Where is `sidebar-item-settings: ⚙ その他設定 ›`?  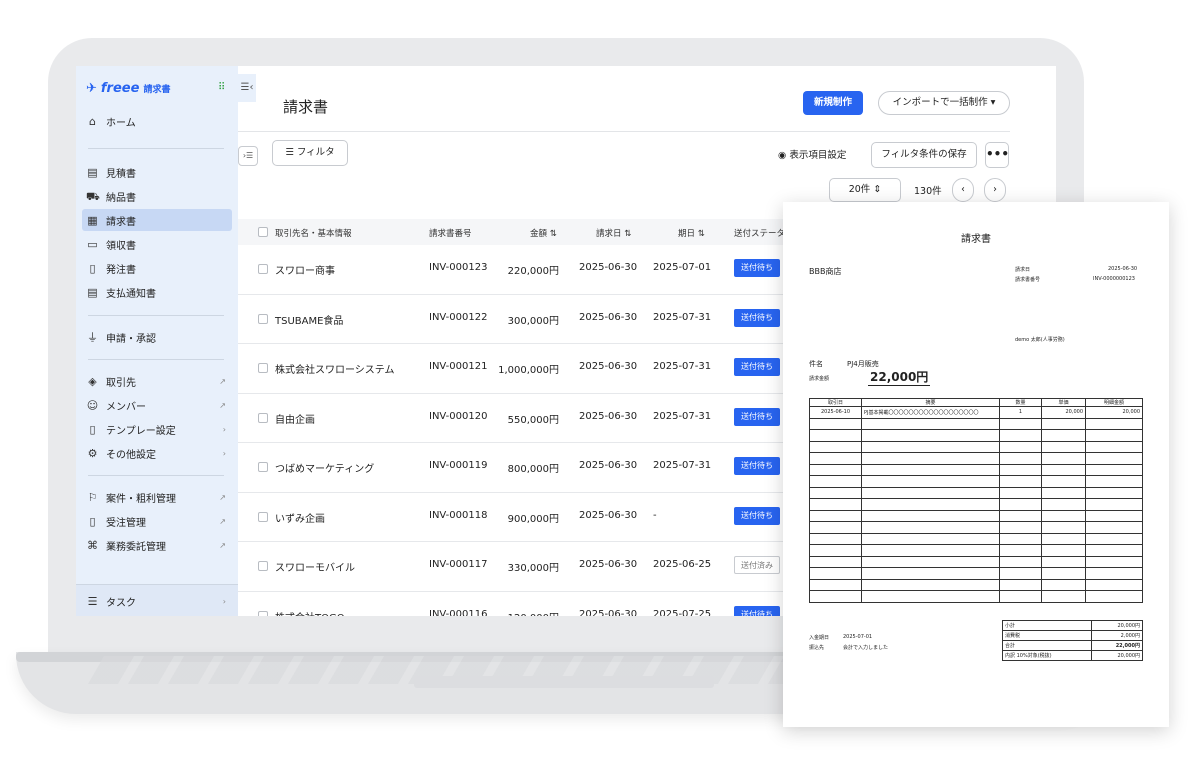
sidebar-item-settings: ⚙ その他設定 › is located at coordinates (157, 453).